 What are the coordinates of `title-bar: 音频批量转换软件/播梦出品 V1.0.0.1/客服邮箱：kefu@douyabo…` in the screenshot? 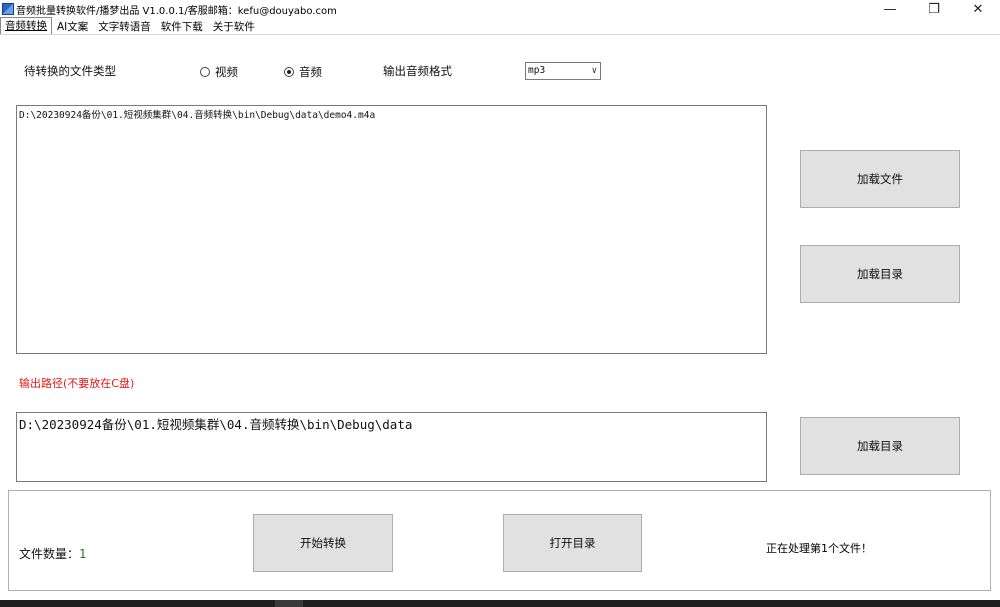 It's located at (500, 9).